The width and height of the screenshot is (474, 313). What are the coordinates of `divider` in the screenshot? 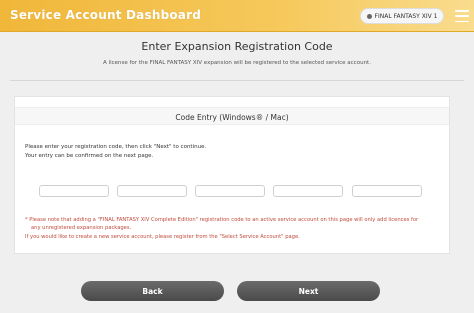 It's located at (237, 80).